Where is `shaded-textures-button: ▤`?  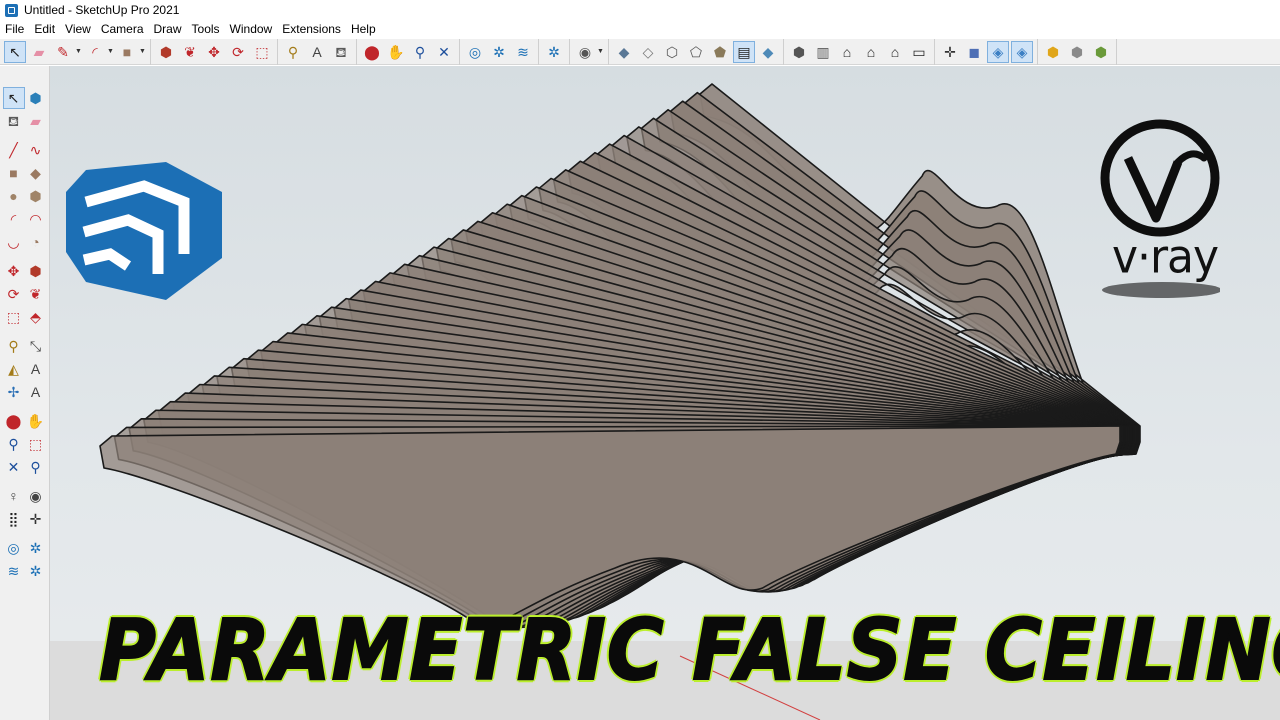 shaded-textures-button: ▤ is located at coordinates (744, 51).